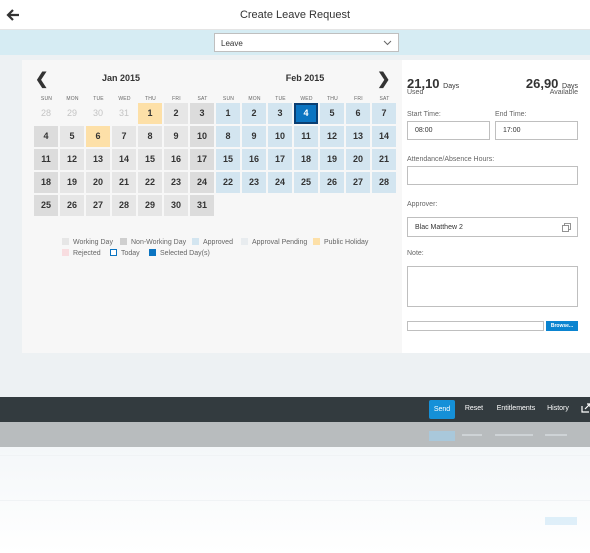 Image resolution: width=590 pixels, height=553 pixels. What do you see at coordinates (566, 227) in the screenshot?
I see `value-help-icon` at bounding box center [566, 227].